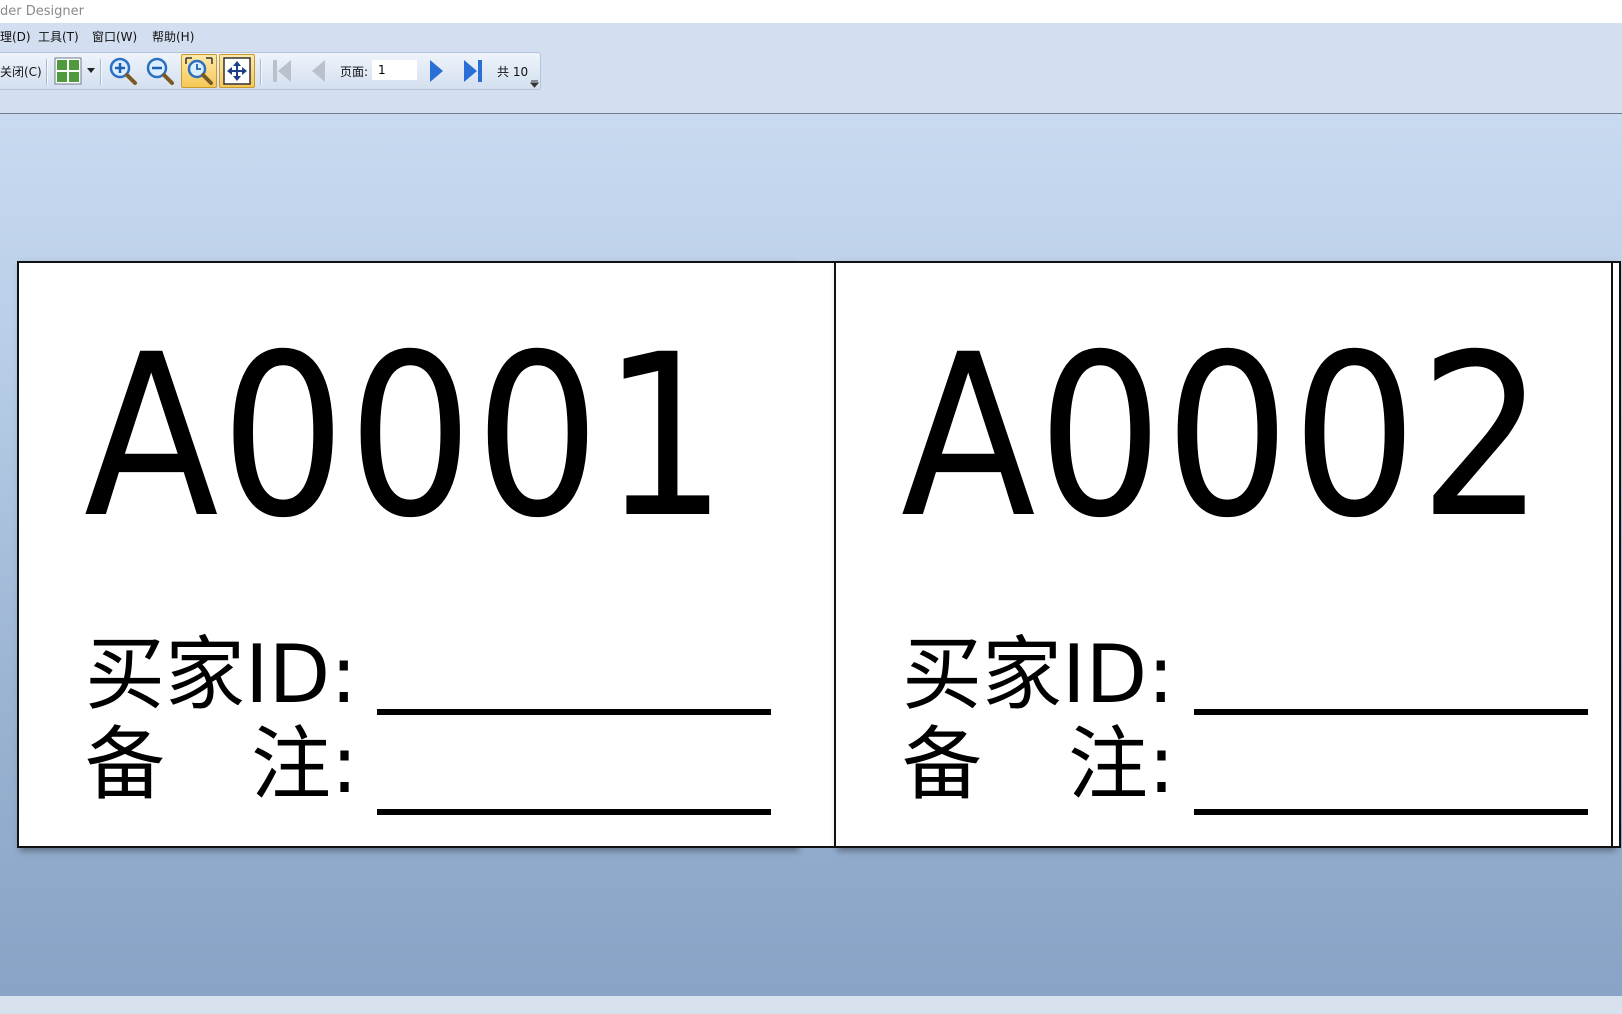  Describe the element at coordinates (811, 35) in the screenshot. I see `menu-bar: 理(D) 工具(T) 窗口(W) 帮助(H)` at that location.